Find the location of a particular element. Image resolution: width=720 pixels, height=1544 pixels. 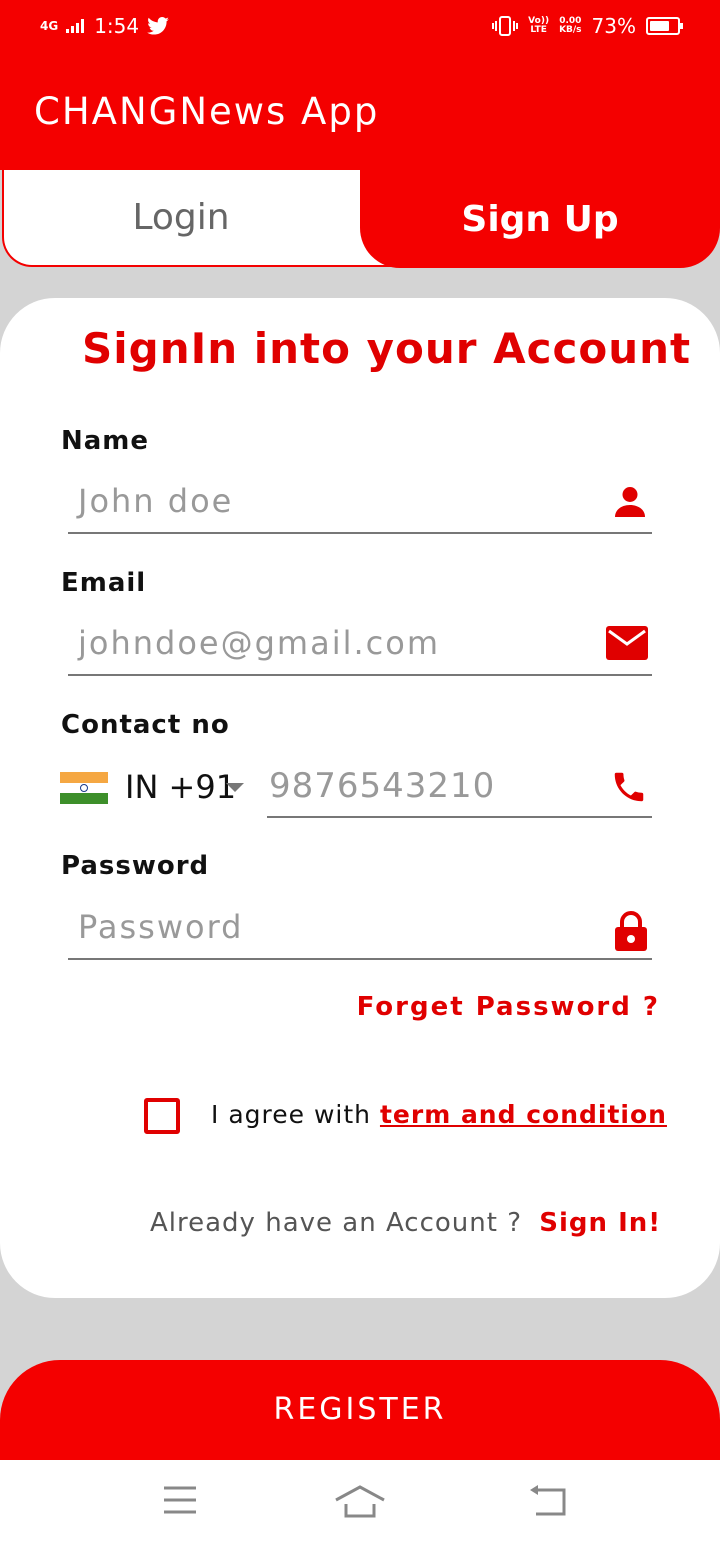

already-account-text: Already have an Account ? is located at coordinates (336, 1223).